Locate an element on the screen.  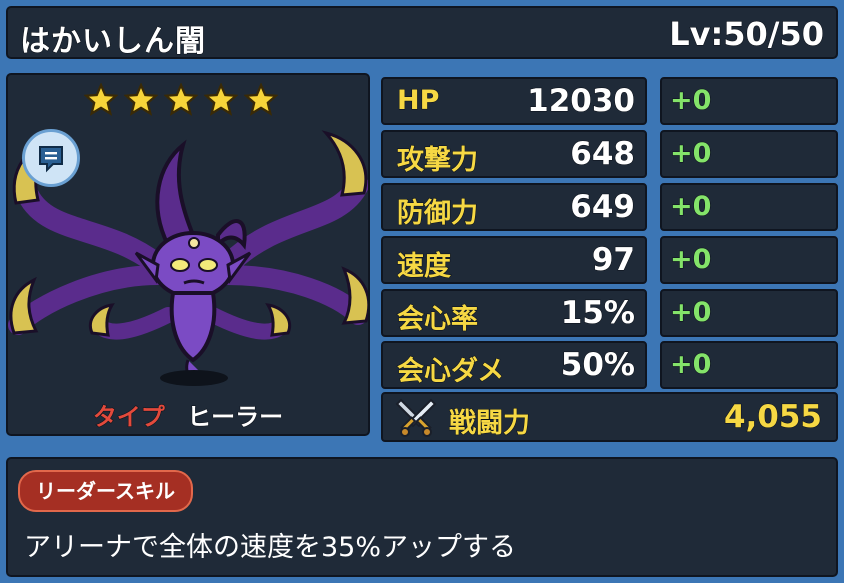
stat-value: 50% is located at coordinates (597, 365).